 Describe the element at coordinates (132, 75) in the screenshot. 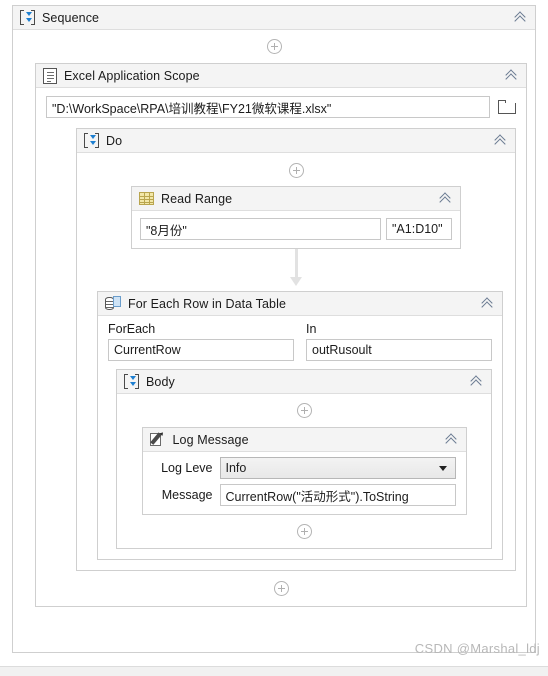

I see `excel-scope-title: Excel Application Scope` at that location.